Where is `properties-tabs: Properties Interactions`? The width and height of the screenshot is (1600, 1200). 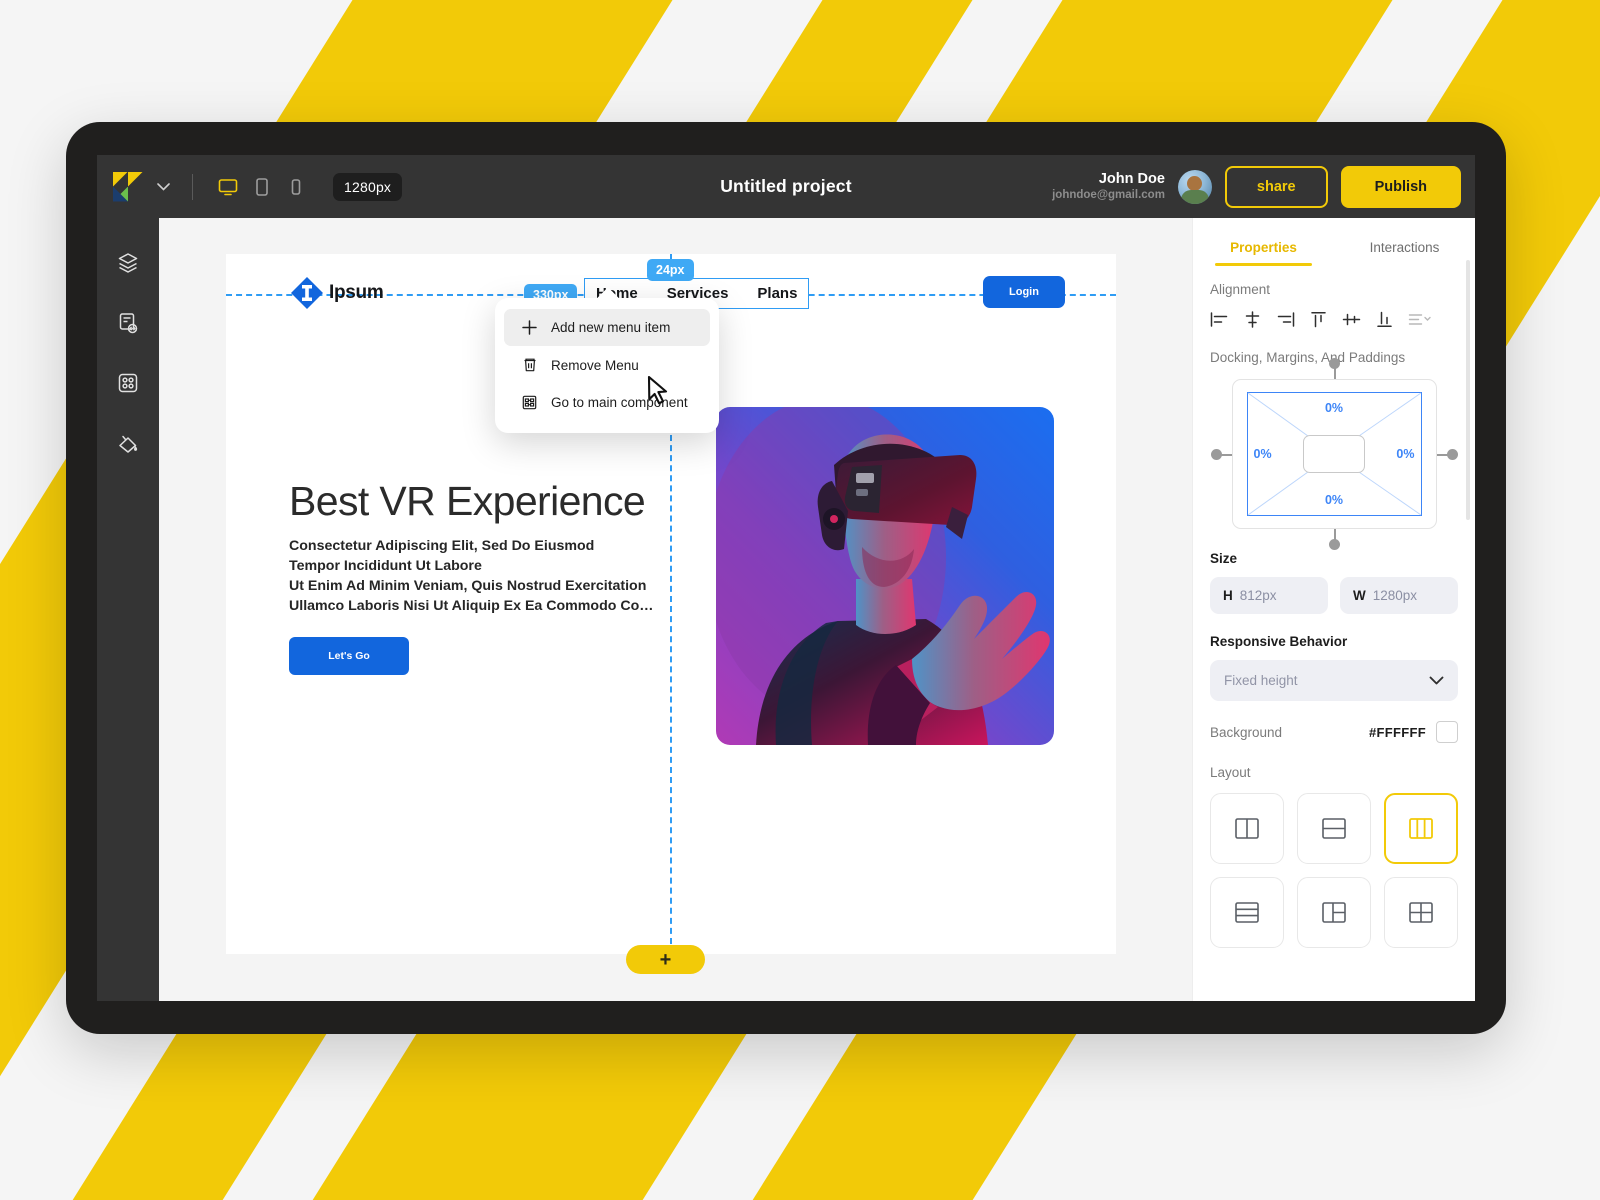
properties-tabs: Properties Interactions is located at coordinates (1334, 242).